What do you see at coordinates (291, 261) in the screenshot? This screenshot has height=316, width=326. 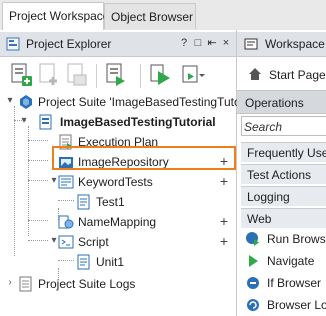 I see `operation-label: Navigate` at bounding box center [291, 261].